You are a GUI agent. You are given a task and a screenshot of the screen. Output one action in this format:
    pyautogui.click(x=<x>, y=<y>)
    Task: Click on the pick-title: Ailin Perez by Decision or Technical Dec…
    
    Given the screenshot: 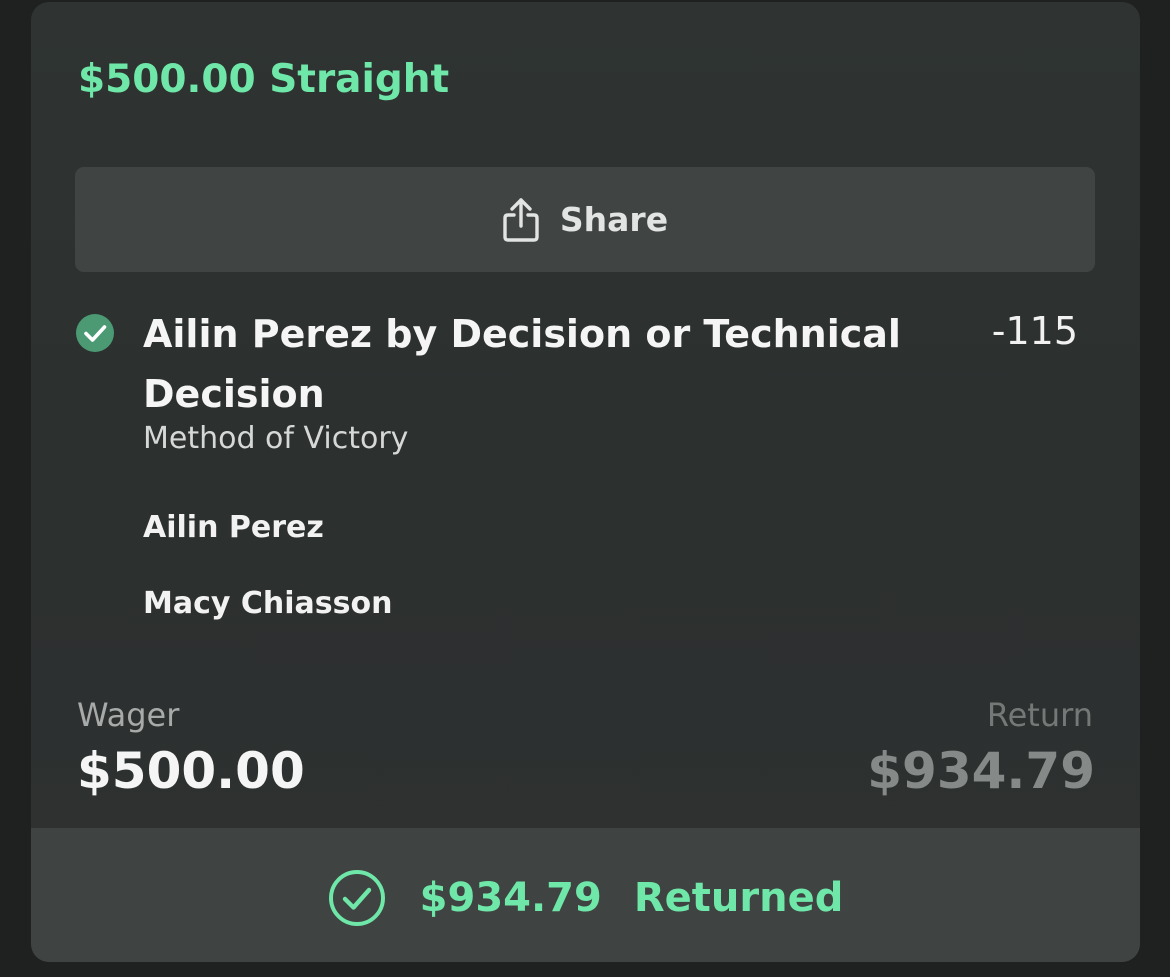 What is the action you would take?
    pyautogui.click(x=522, y=364)
    